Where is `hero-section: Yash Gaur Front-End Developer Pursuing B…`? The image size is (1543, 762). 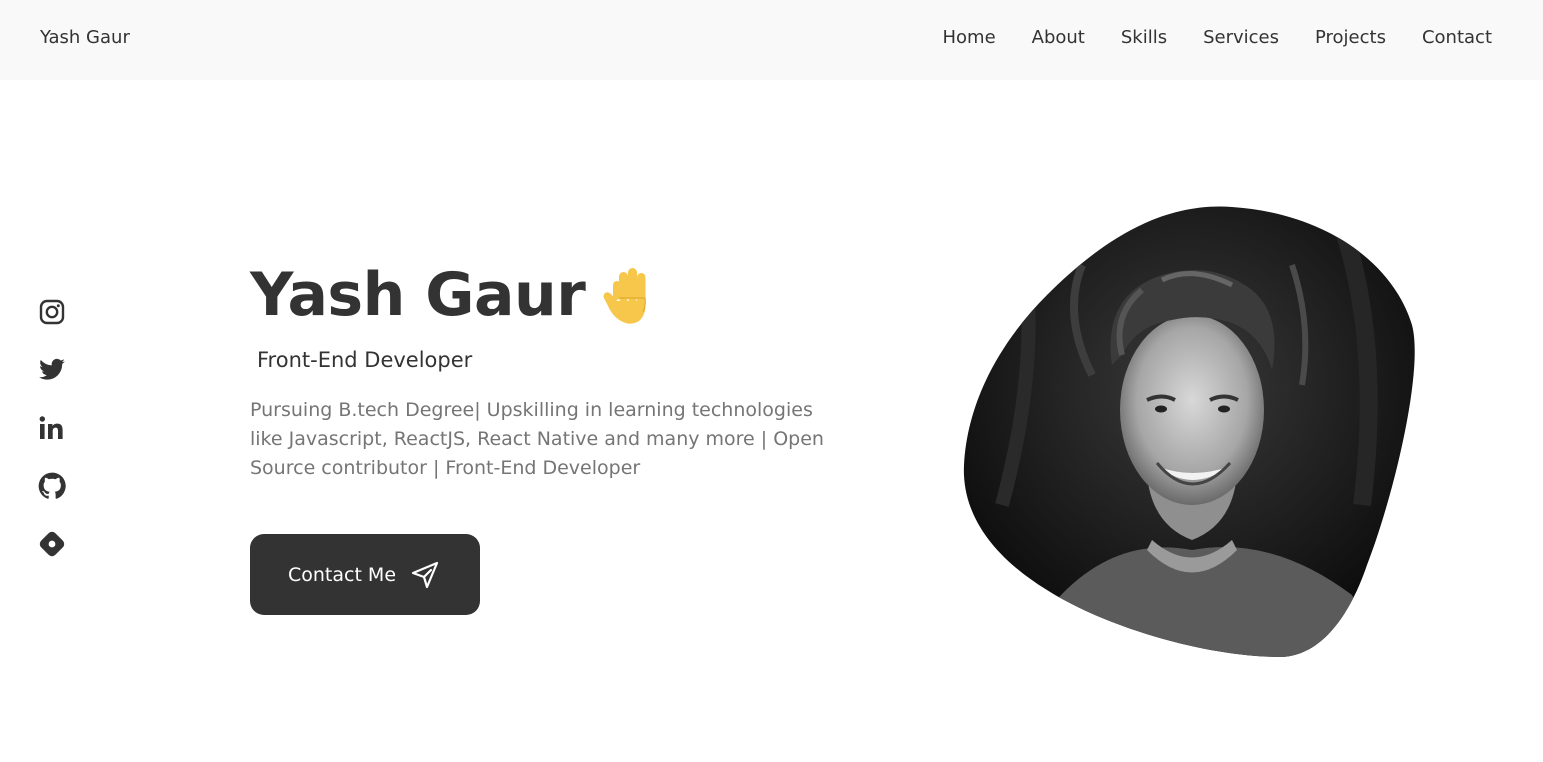
hero-section: Yash Gaur Front-End Developer Pursuing B… is located at coordinates (560, 368).